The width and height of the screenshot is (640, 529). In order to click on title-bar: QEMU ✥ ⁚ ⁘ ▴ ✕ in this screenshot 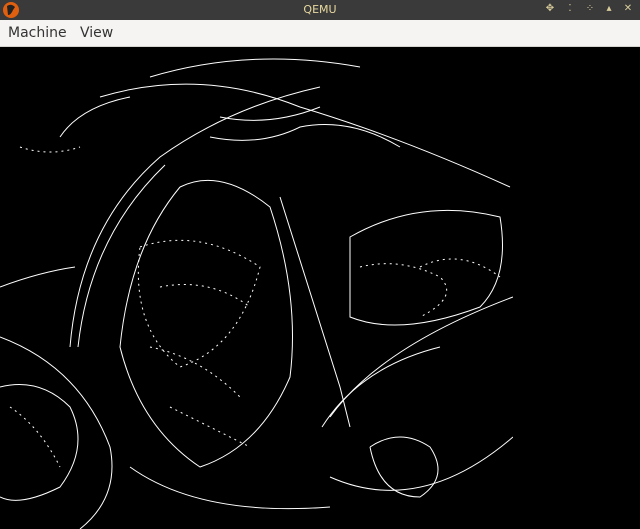, I will do `click(320, 10)`.